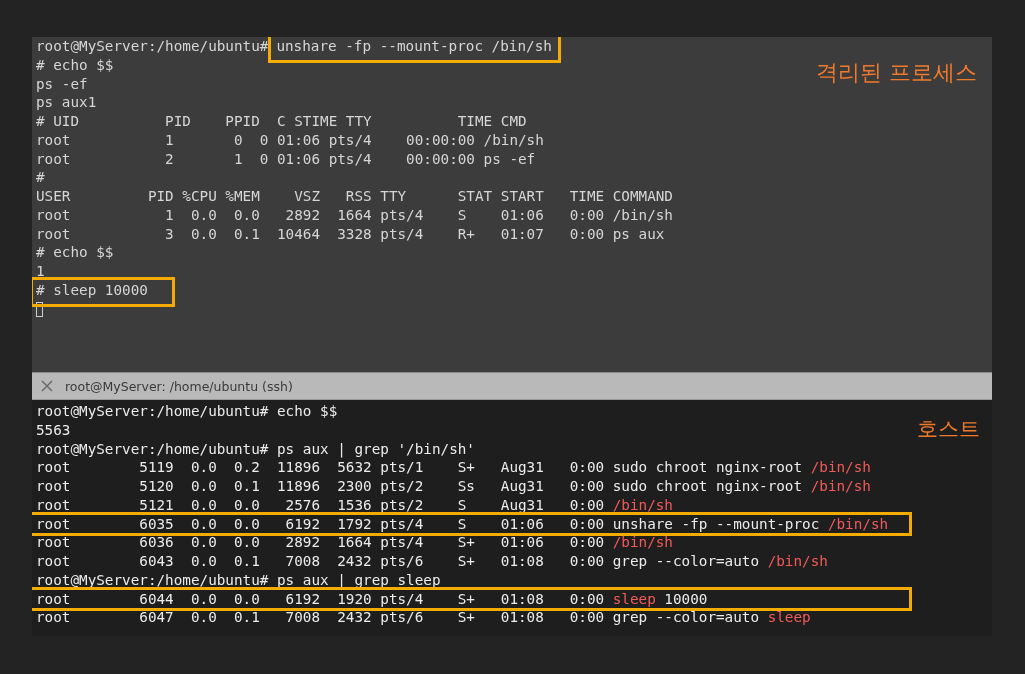 Image resolution: width=1025 pixels, height=674 pixels. I want to click on terminal-prompt: root@MyServer:/home/ubuntu#, so click(152, 46).